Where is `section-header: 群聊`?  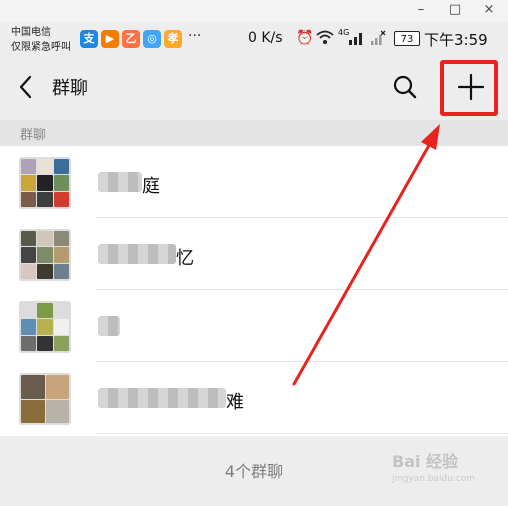
section-header: 群聊 is located at coordinates (254, 133).